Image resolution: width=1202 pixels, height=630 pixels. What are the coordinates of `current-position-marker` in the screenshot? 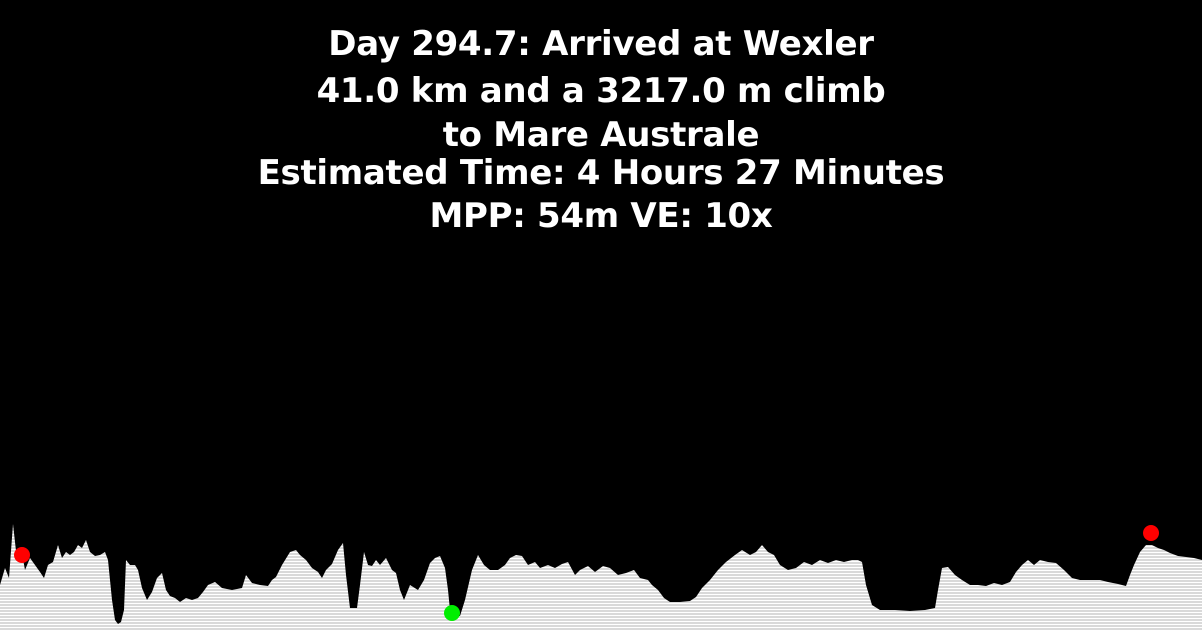 It's located at (452, 613).